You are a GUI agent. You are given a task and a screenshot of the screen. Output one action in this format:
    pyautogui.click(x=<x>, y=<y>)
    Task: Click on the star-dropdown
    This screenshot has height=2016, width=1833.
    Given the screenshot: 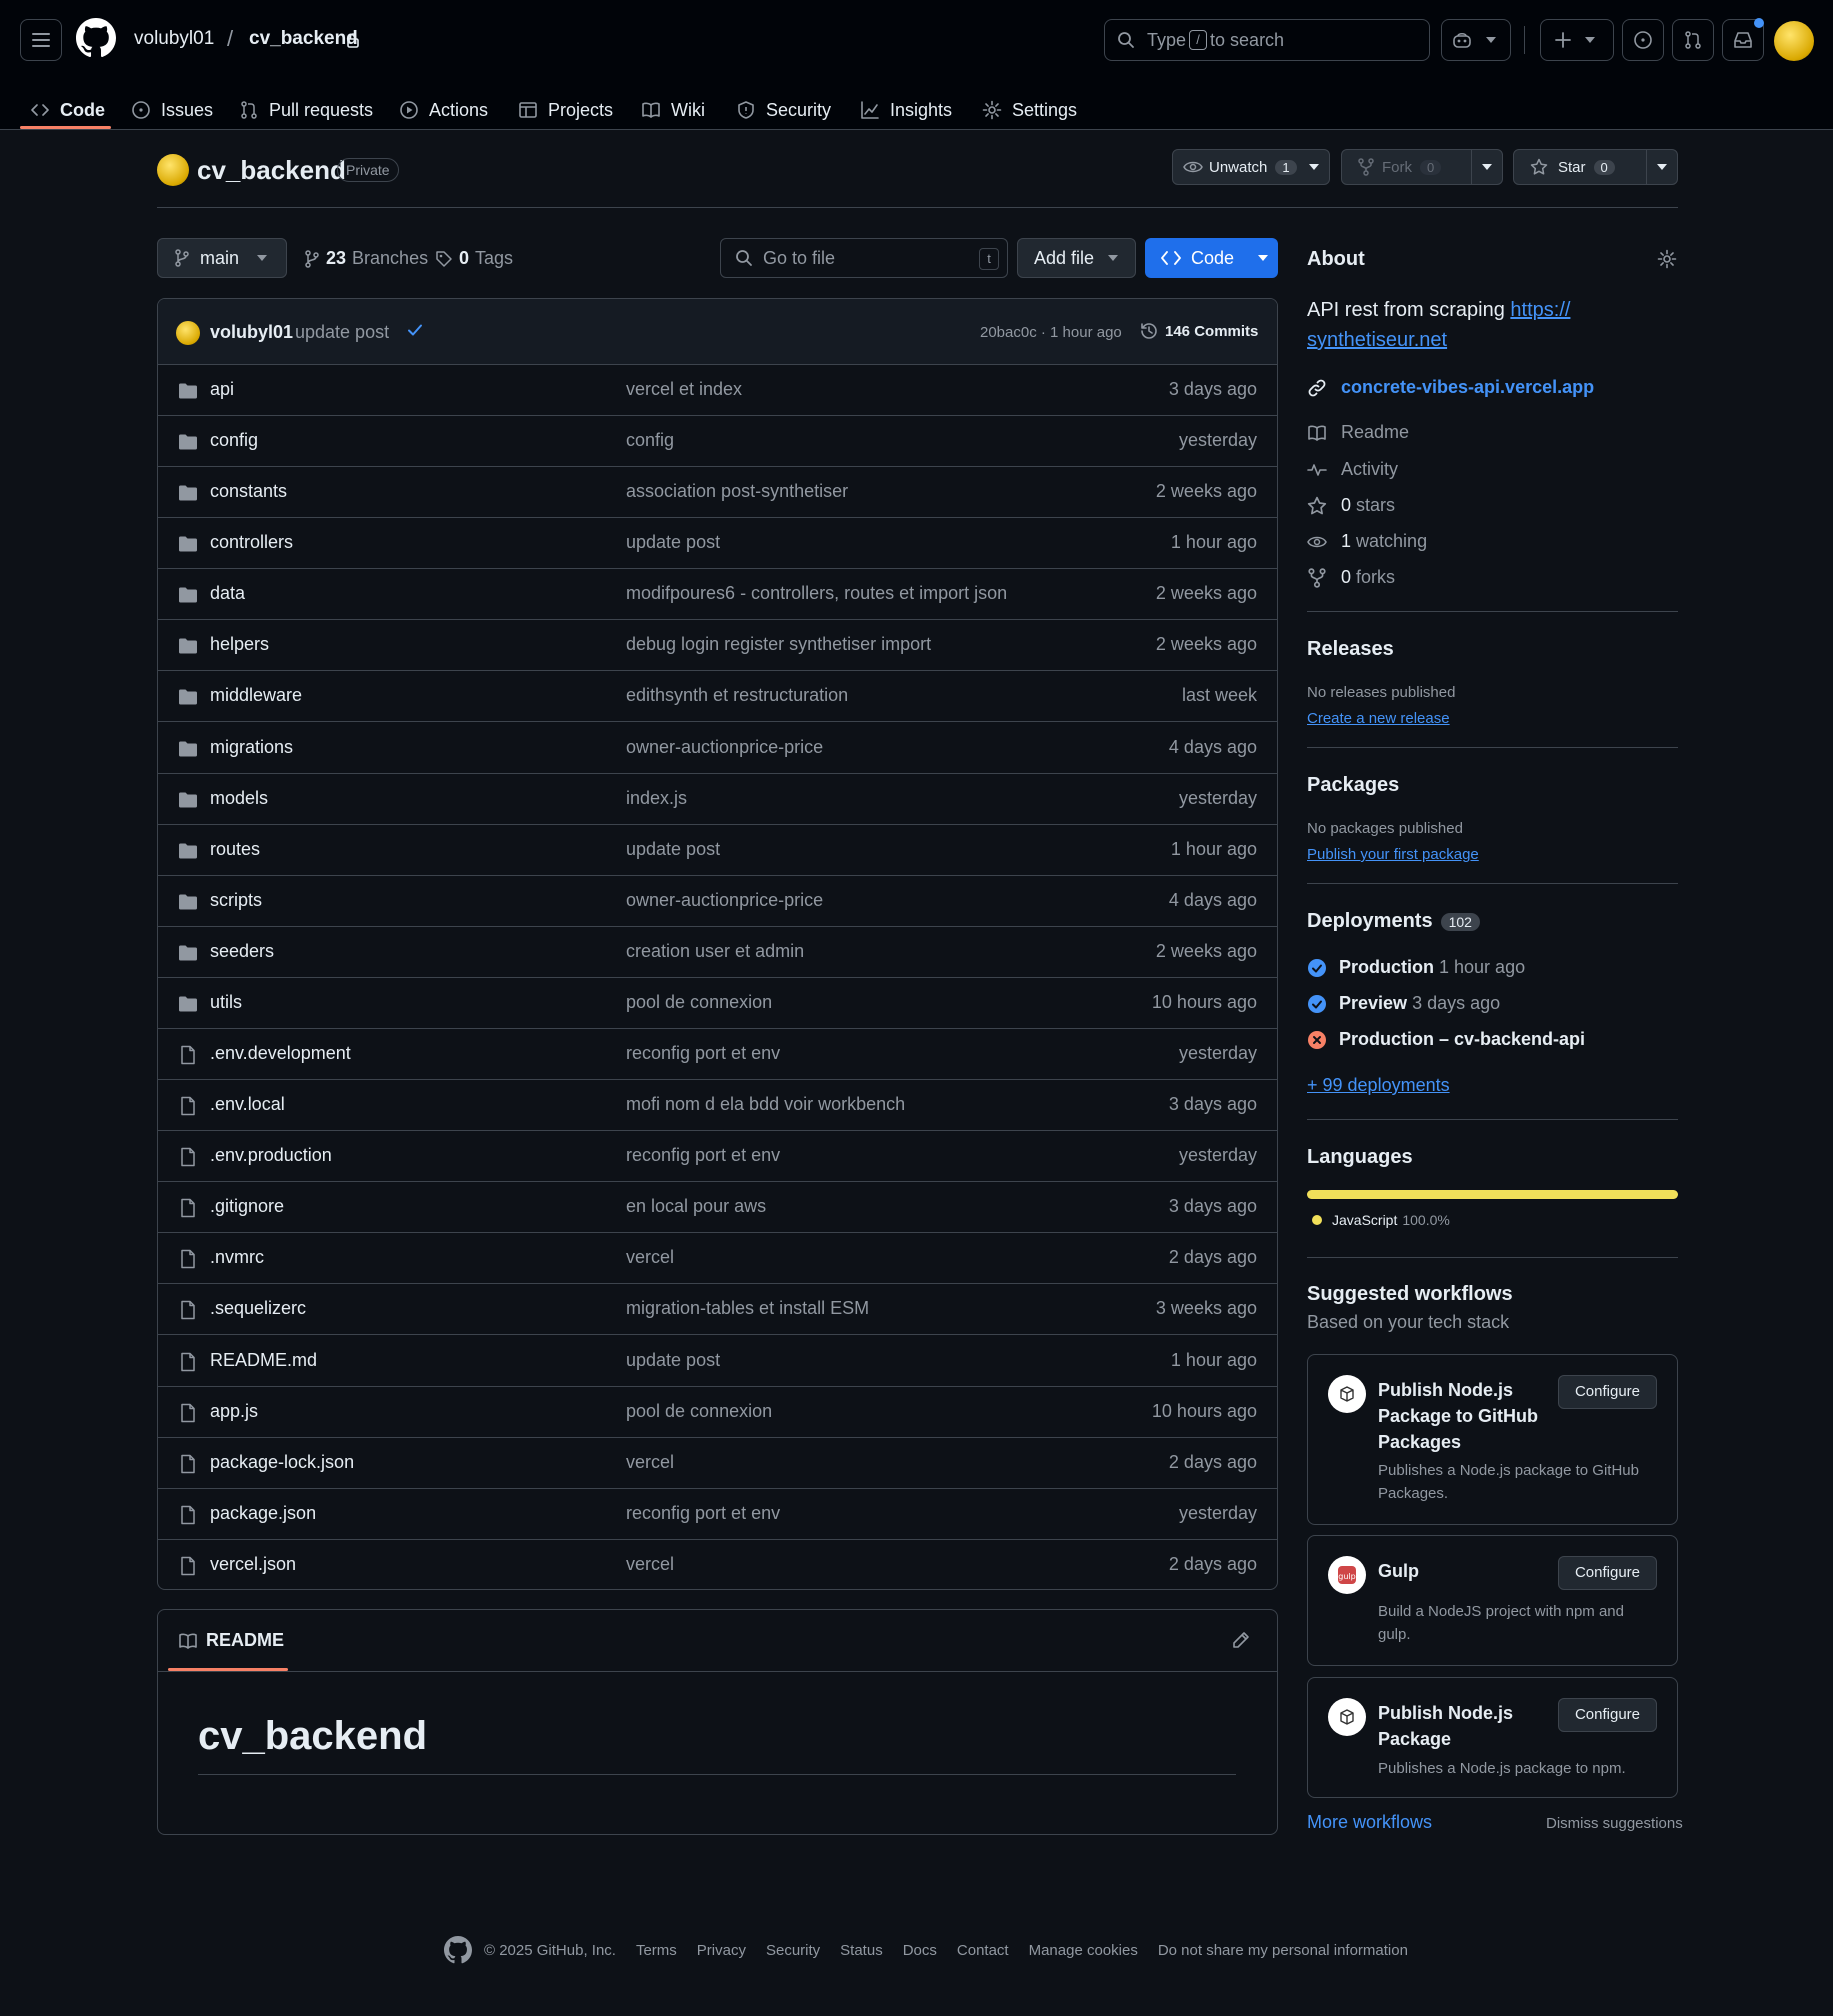 What is the action you would take?
    pyautogui.click(x=1661, y=167)
    